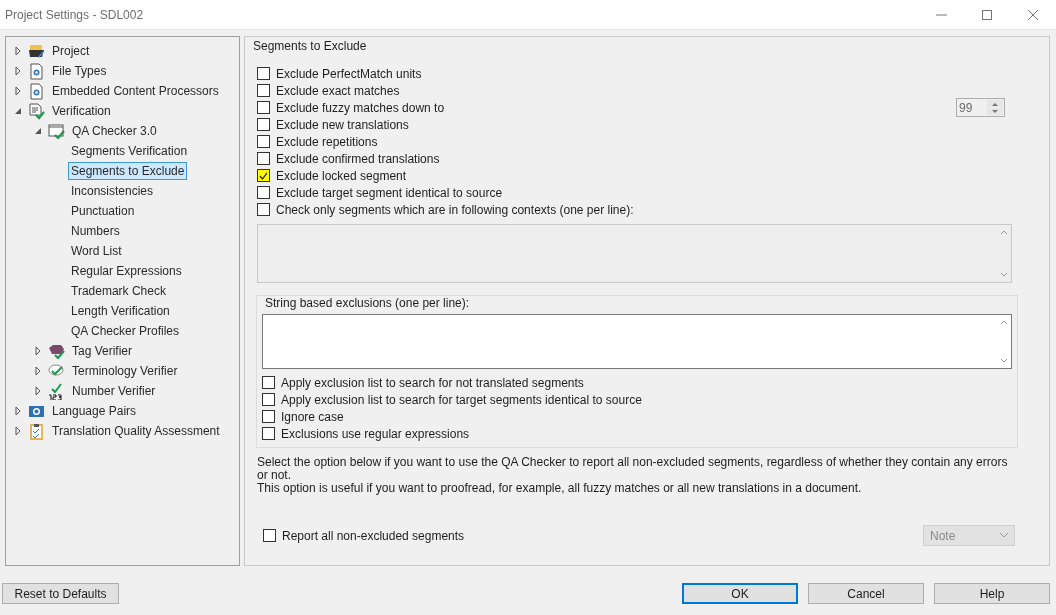  Describe the element at coordinates (60, 593) in the screenshot. I see `reset-button: Reset to Defaults` at that location.